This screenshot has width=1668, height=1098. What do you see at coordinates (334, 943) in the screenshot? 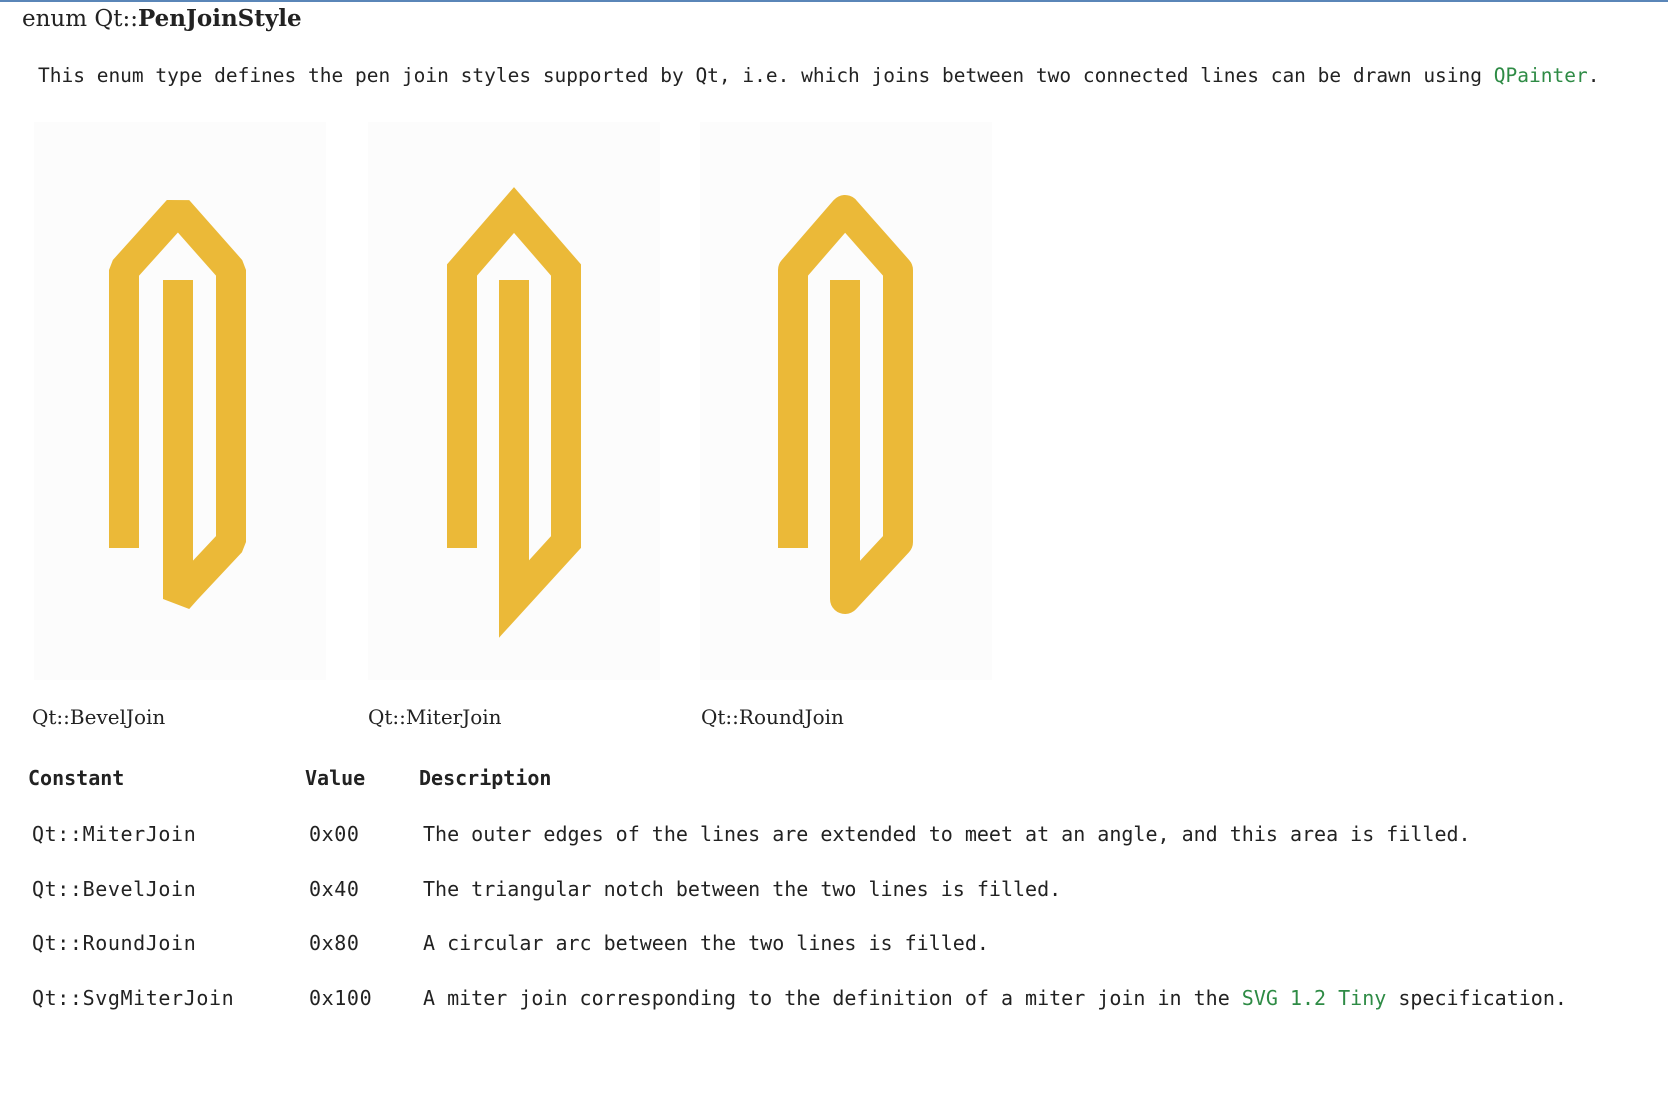
I see `value-cell: 0x80` at bounding box center [334, 943].